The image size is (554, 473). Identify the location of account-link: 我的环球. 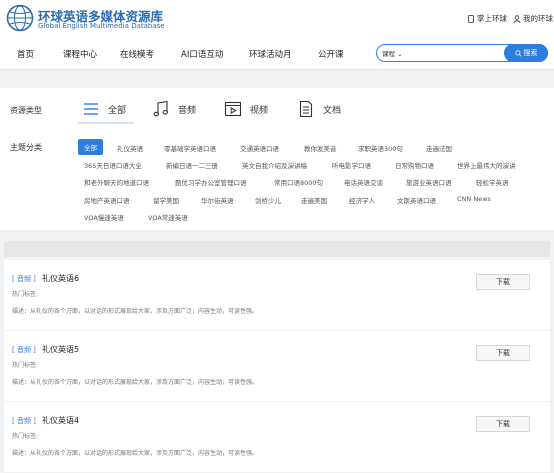
(533, 18).